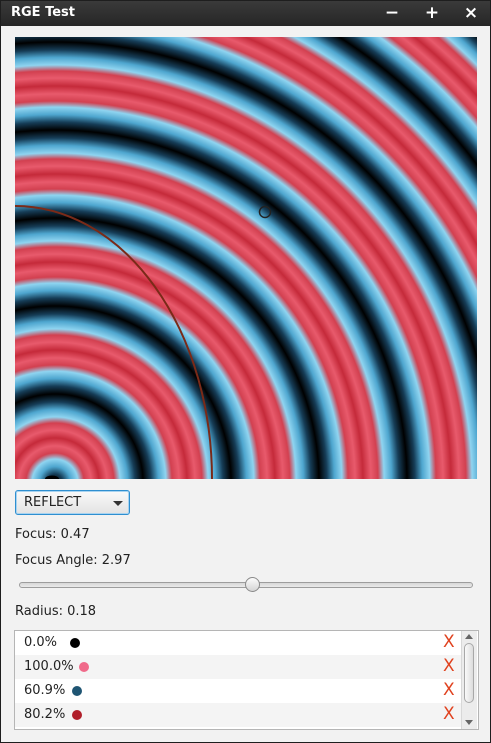 This screenshot has width=491, height=743. I want to click on list-item: 0.0% X, so click(238, 643).